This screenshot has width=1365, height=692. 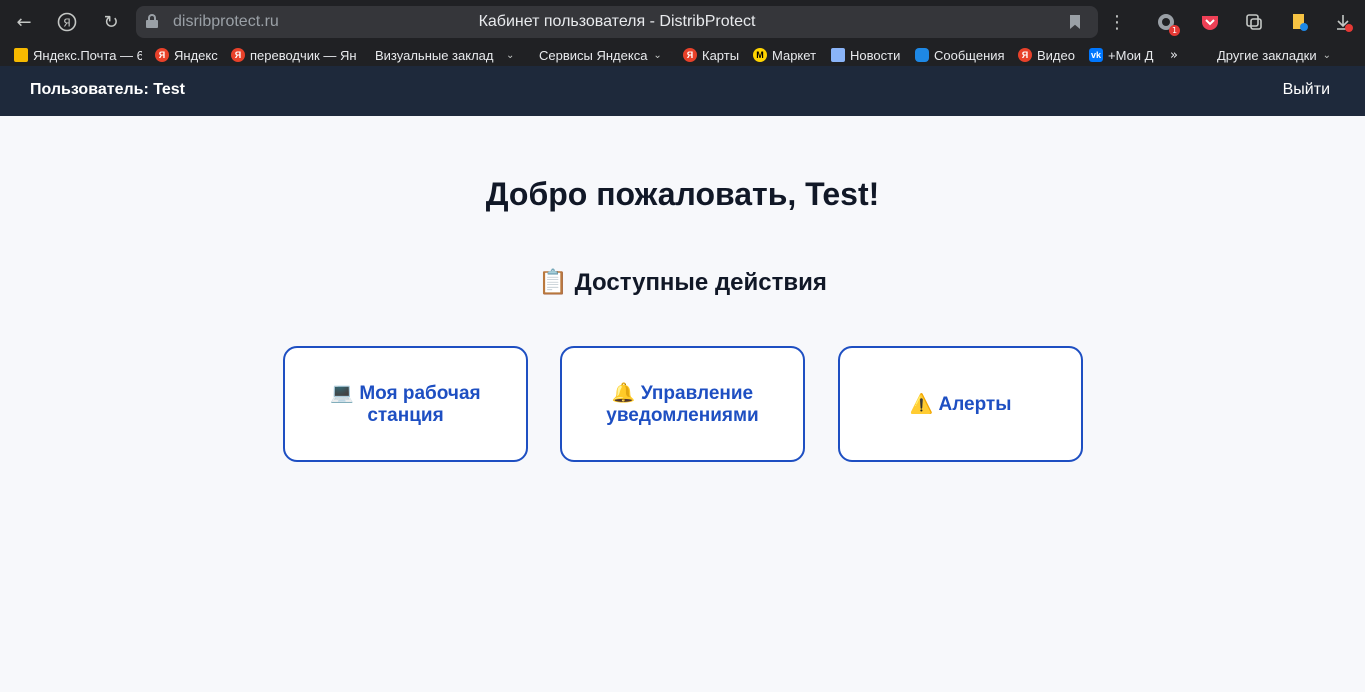 I want to click on actions-heading: 📋 Доступные действия, so click(x=682, y=282).